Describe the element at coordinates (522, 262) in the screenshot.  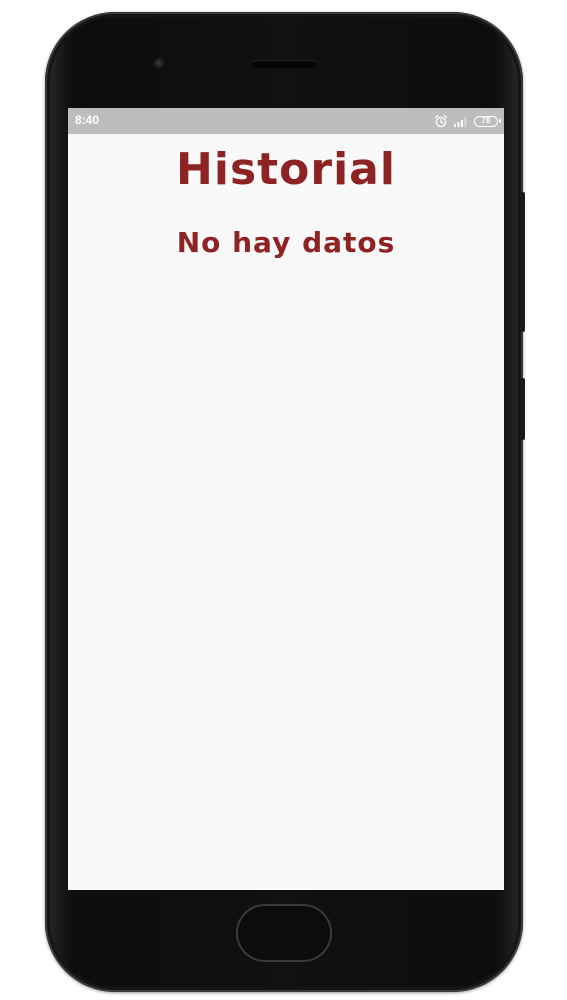
I see `power-button` at that location.